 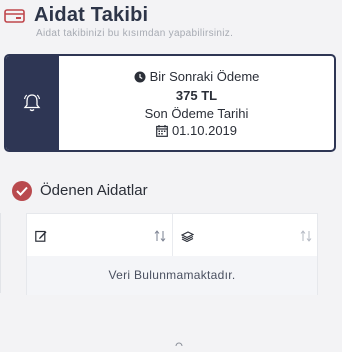 What do you see at coordinates (140, 77) in the screenshot?
I see `clock-icon` at bounding box center [140, 77].